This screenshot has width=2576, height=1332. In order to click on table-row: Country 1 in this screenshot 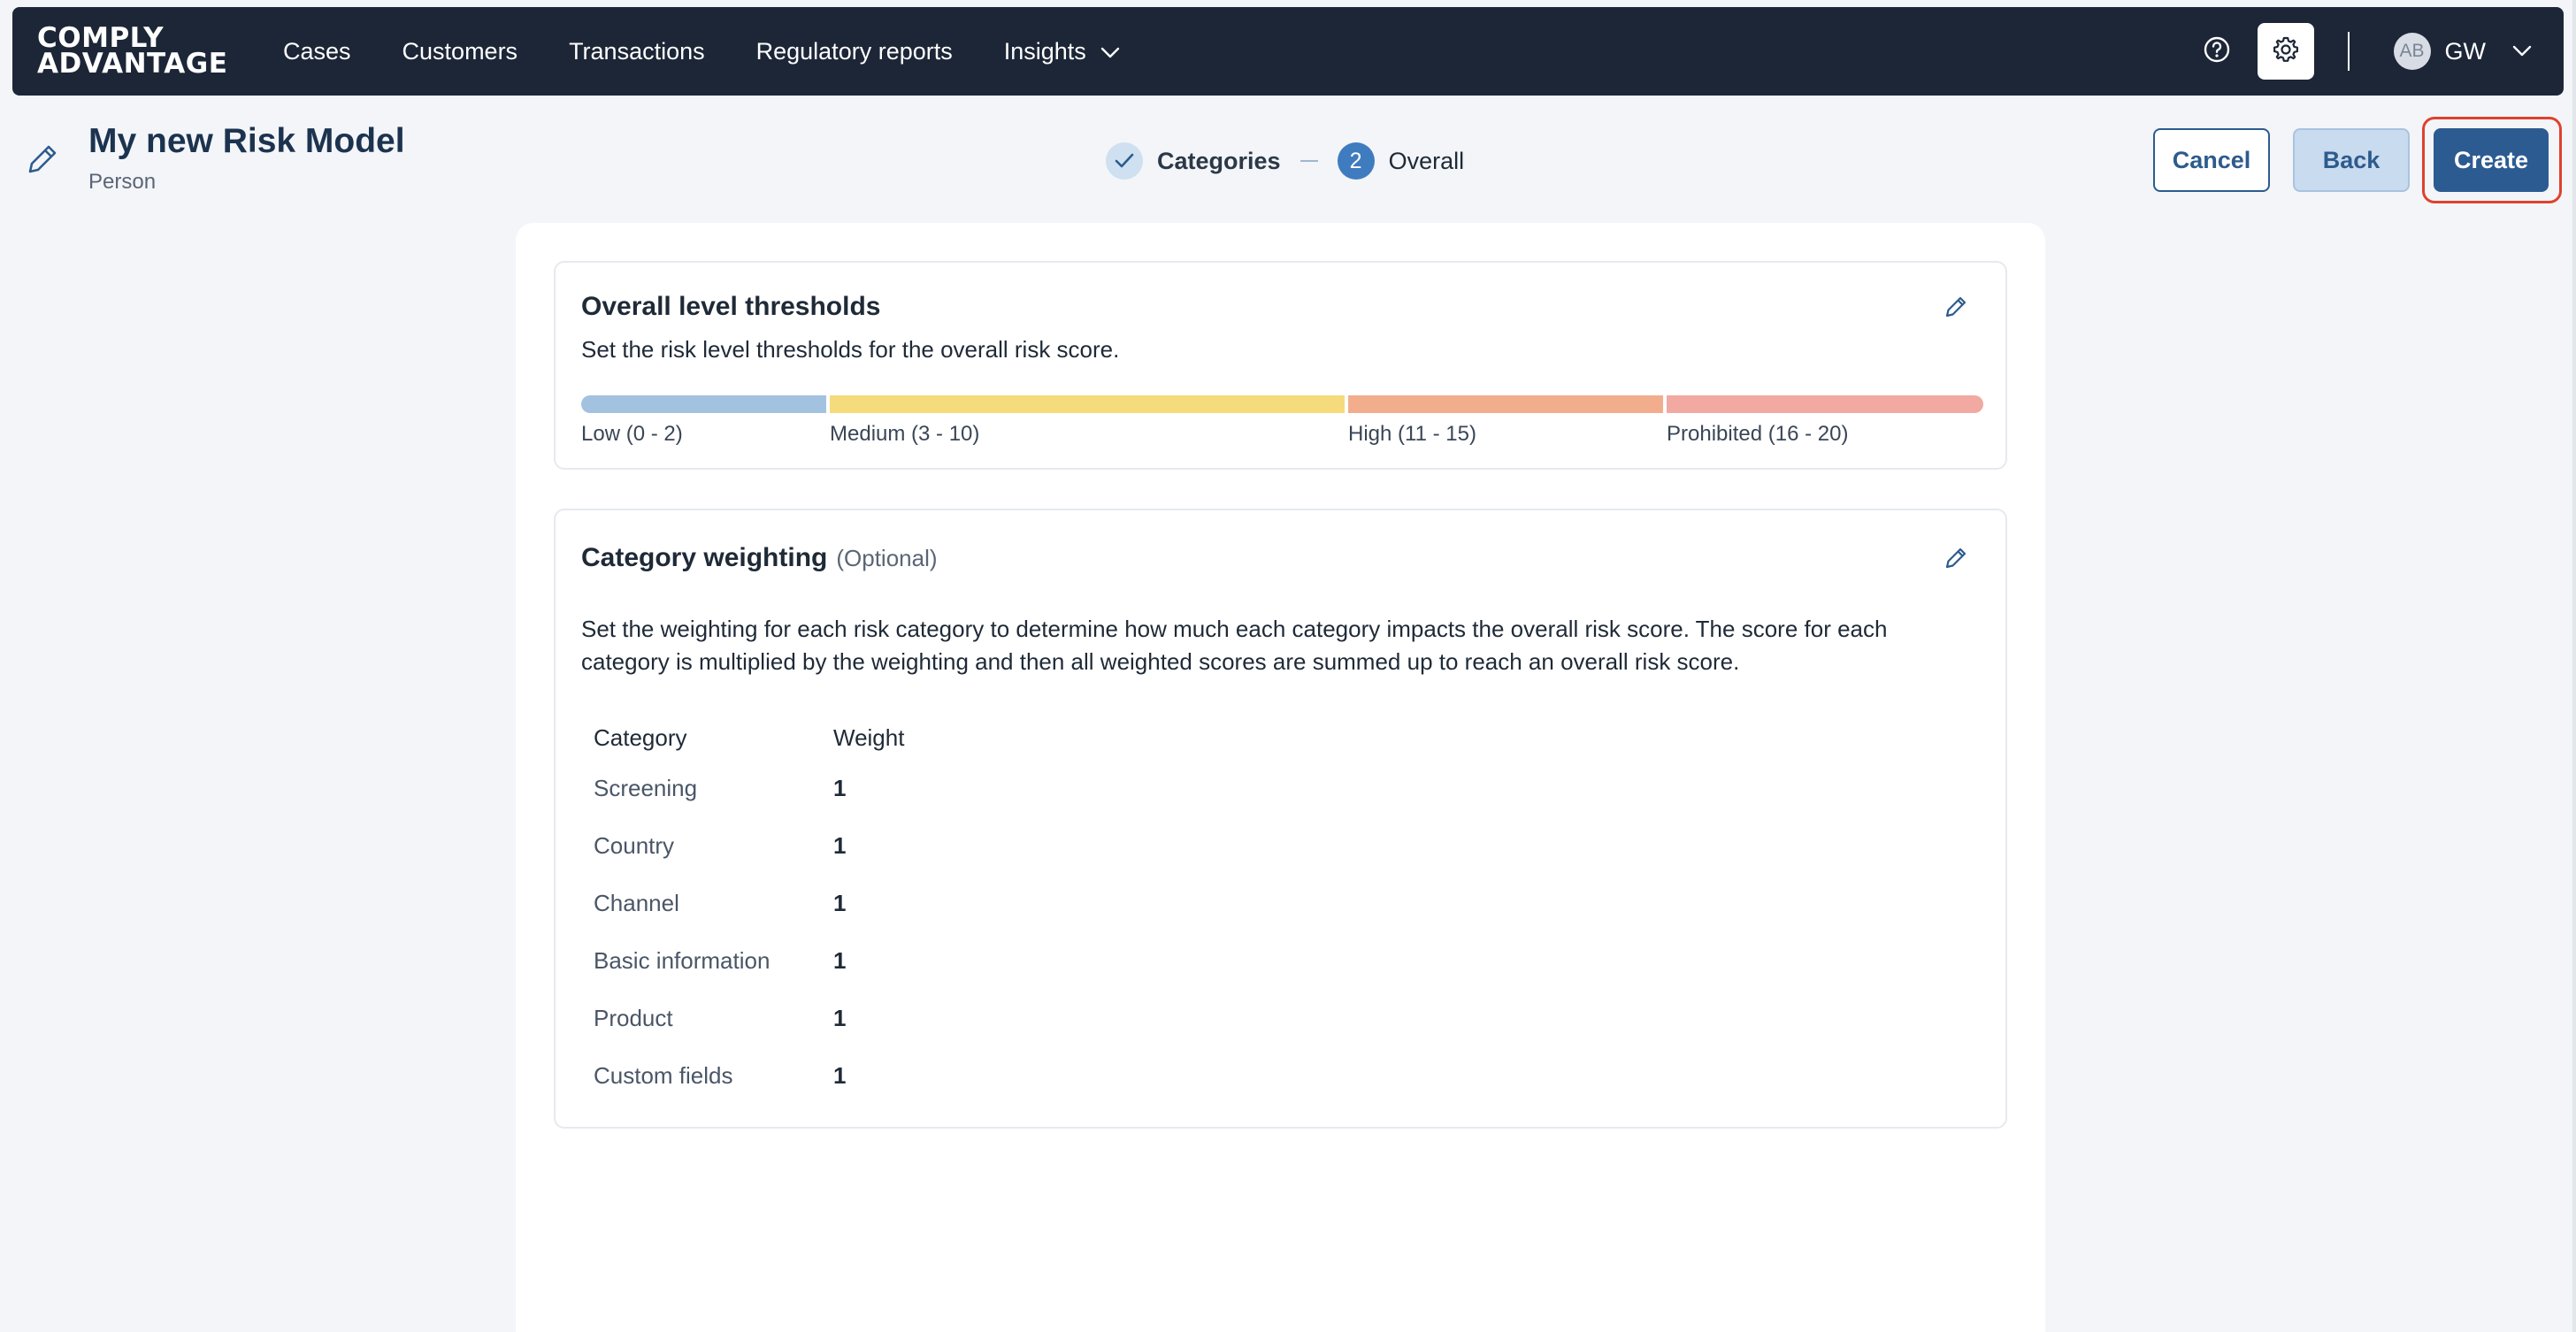, I will do `click(749, 846)`.